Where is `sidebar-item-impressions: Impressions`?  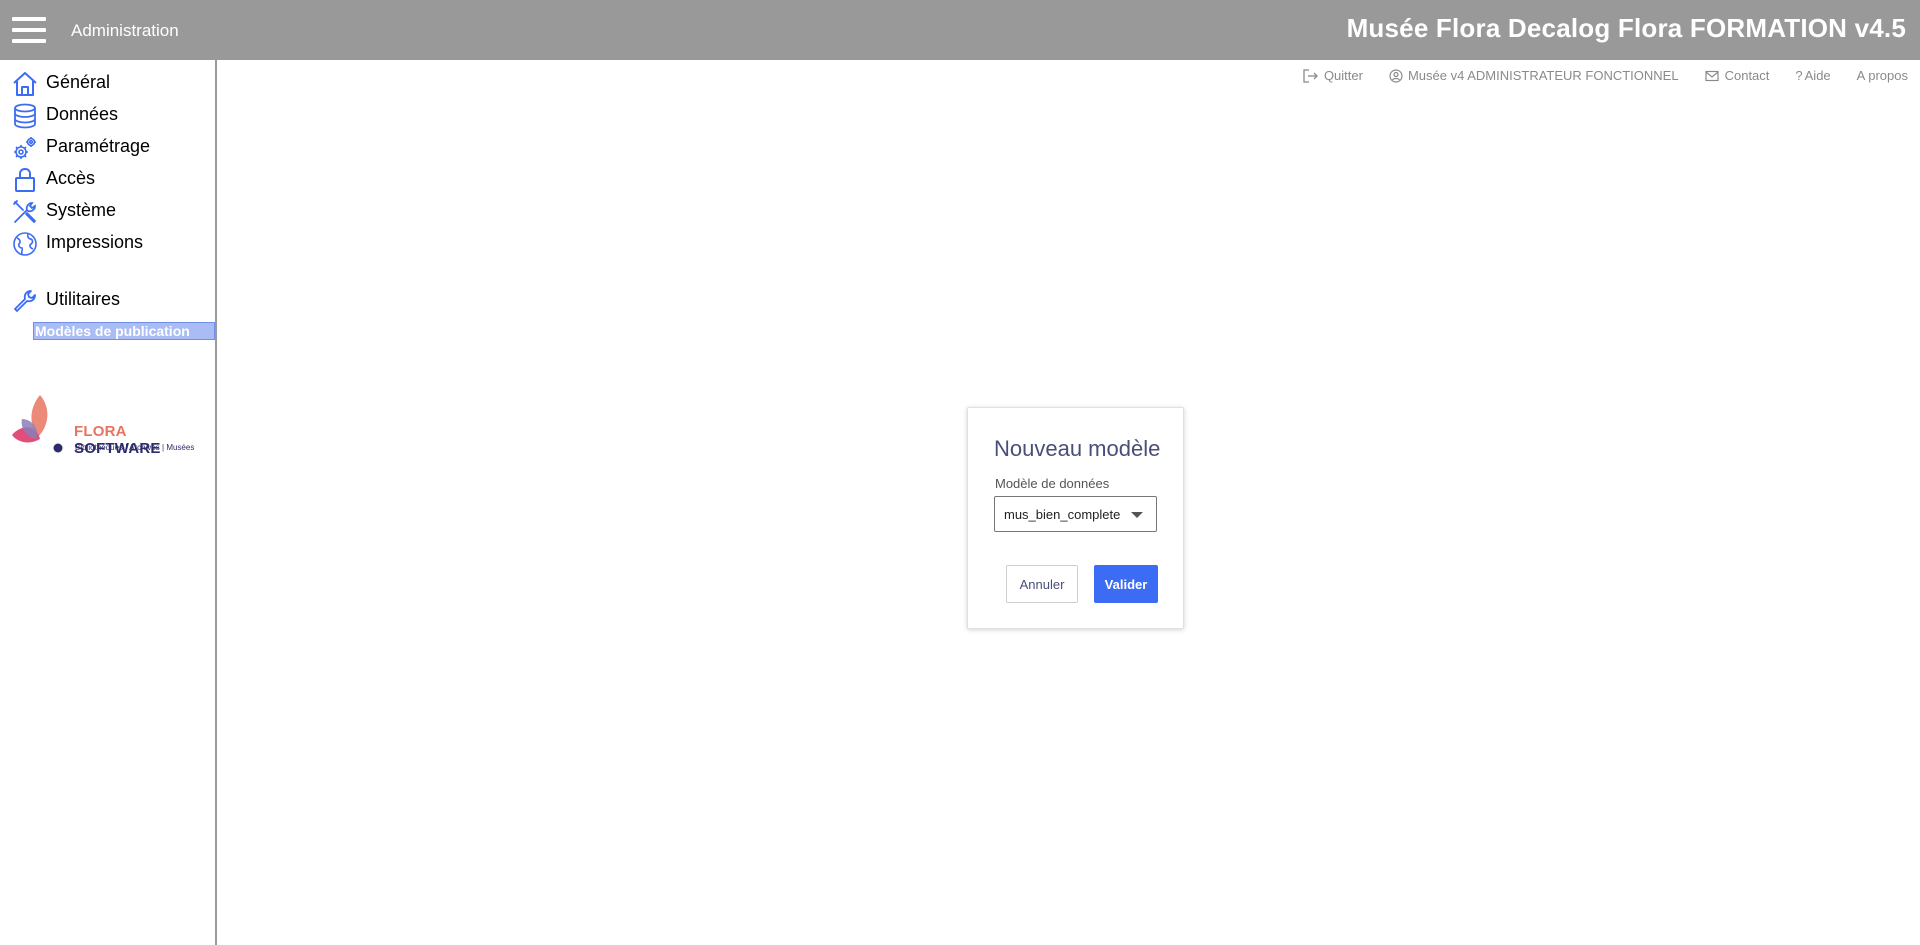 sidebar-item-impressions: Impressions is located at coordinates (107, 243).